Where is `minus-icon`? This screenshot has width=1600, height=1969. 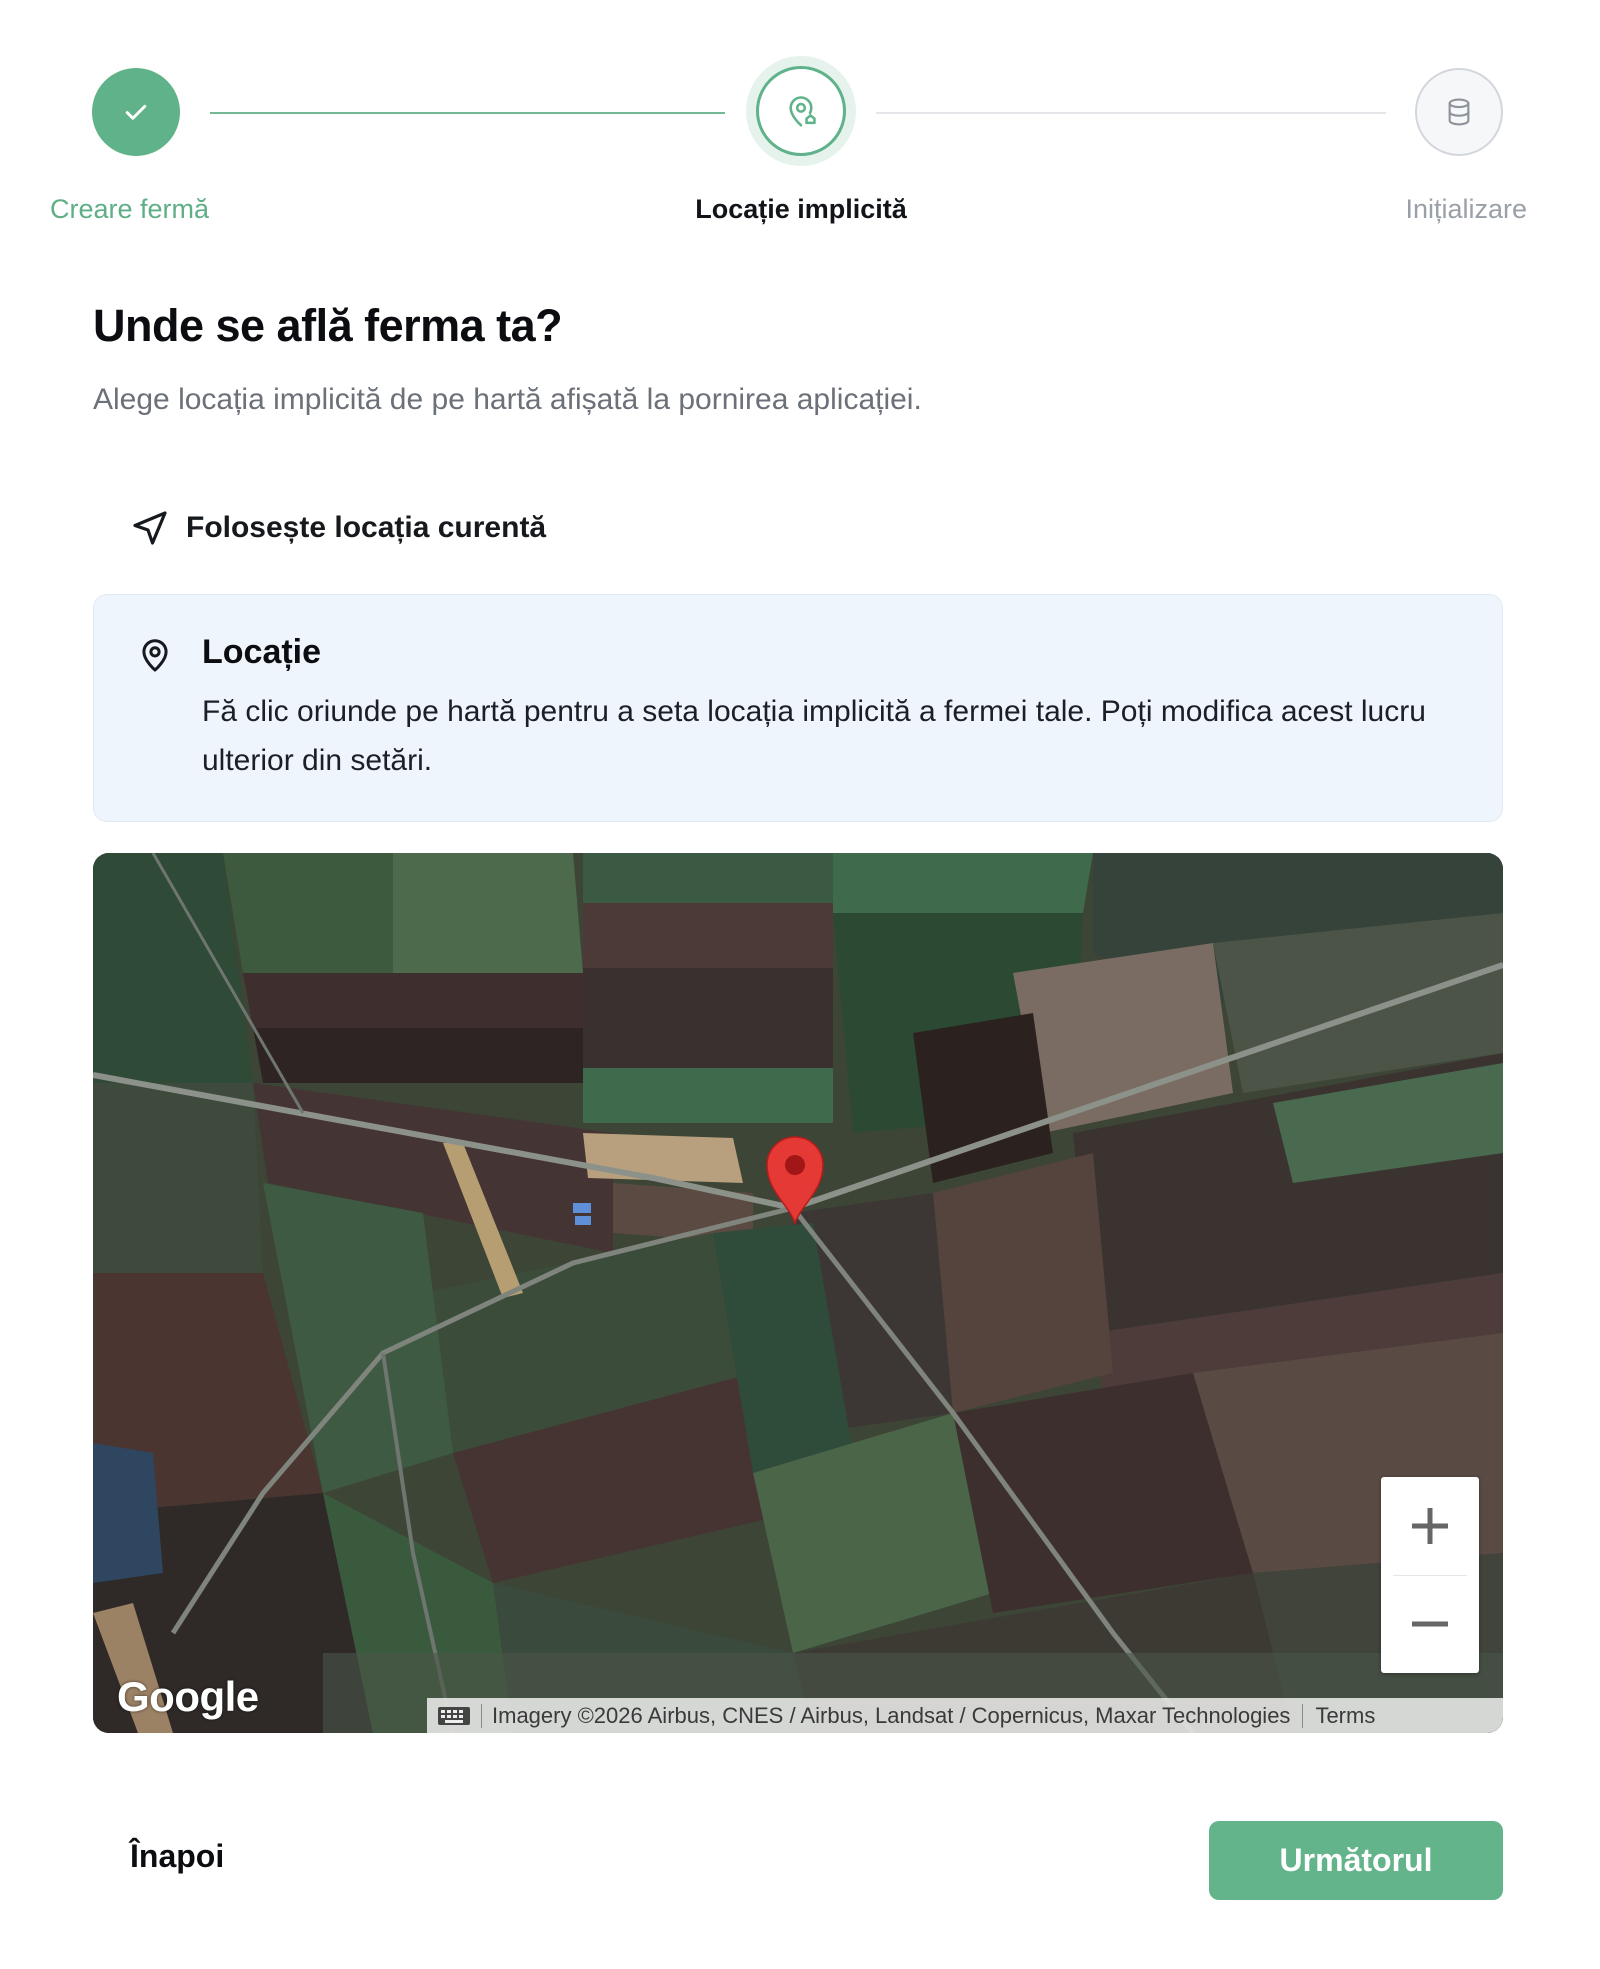 minus-icon is located at coordinates (1430, 1624).